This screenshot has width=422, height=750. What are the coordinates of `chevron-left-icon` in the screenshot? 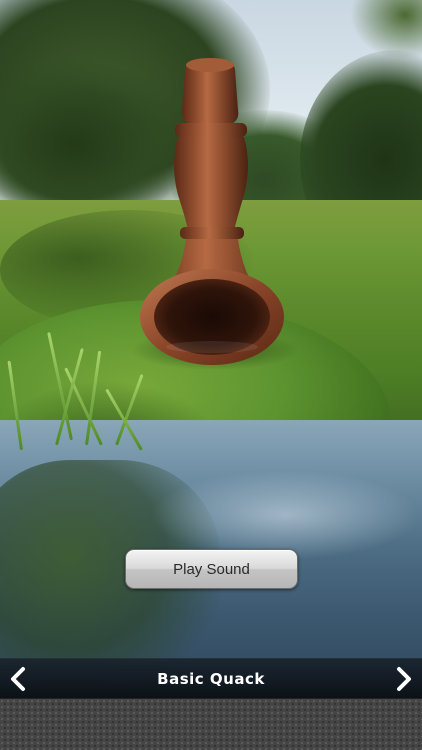 It's located at (18, 679).